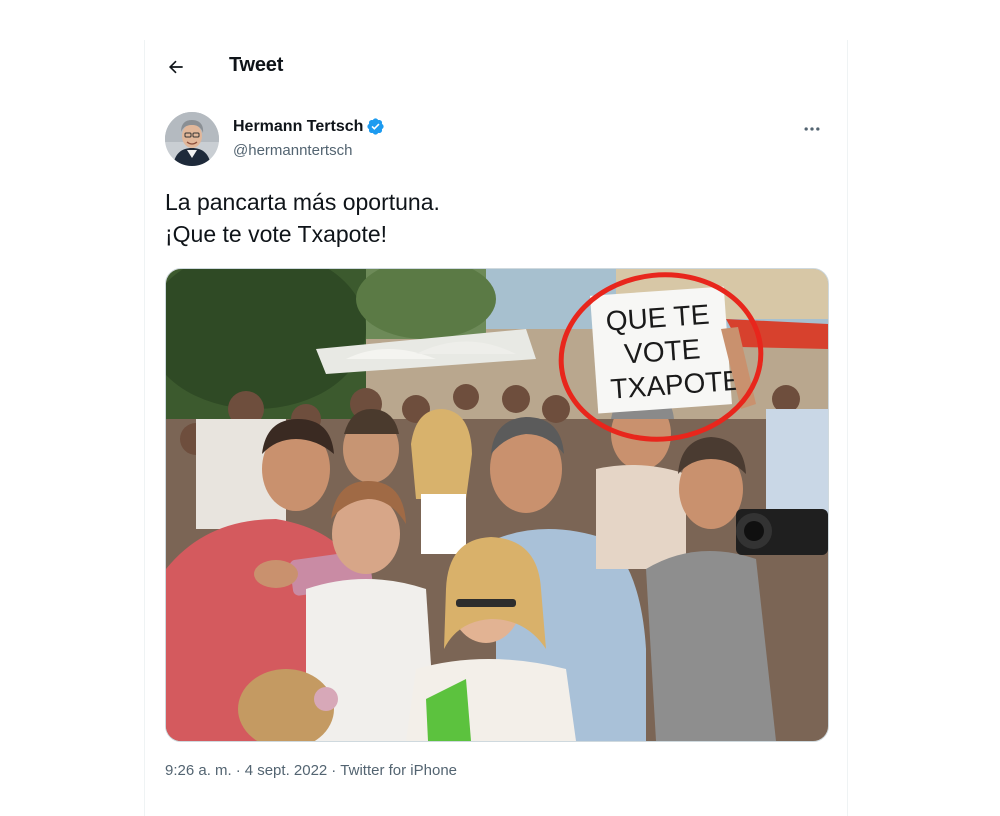 The height and width of the screenshot is (816, 1000). I want to click on author-name-wrap: Hermann Tertsch, so click(309, 126).